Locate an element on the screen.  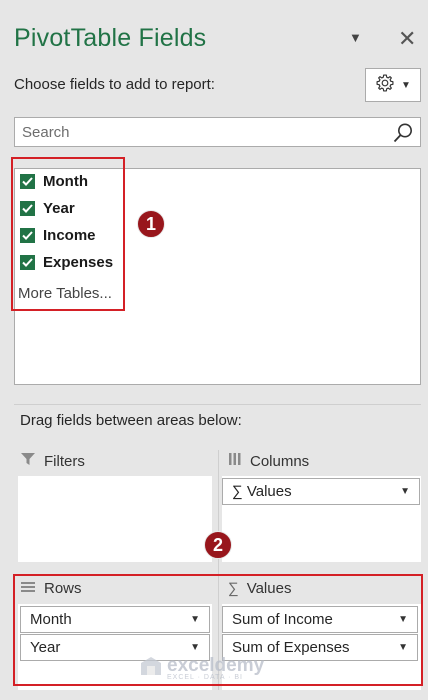
gear-icon is located at coordinates (385, 85).